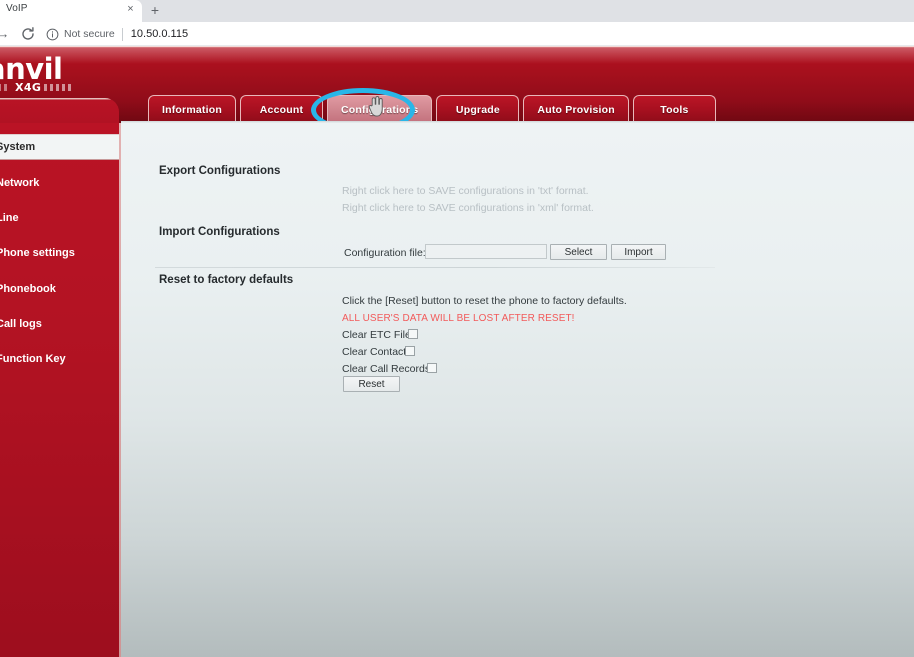  Describe the element at coordinates (28, 289) in the screenshot. I see `sidebar-item-phonebook-label: Phonebook` at that location.